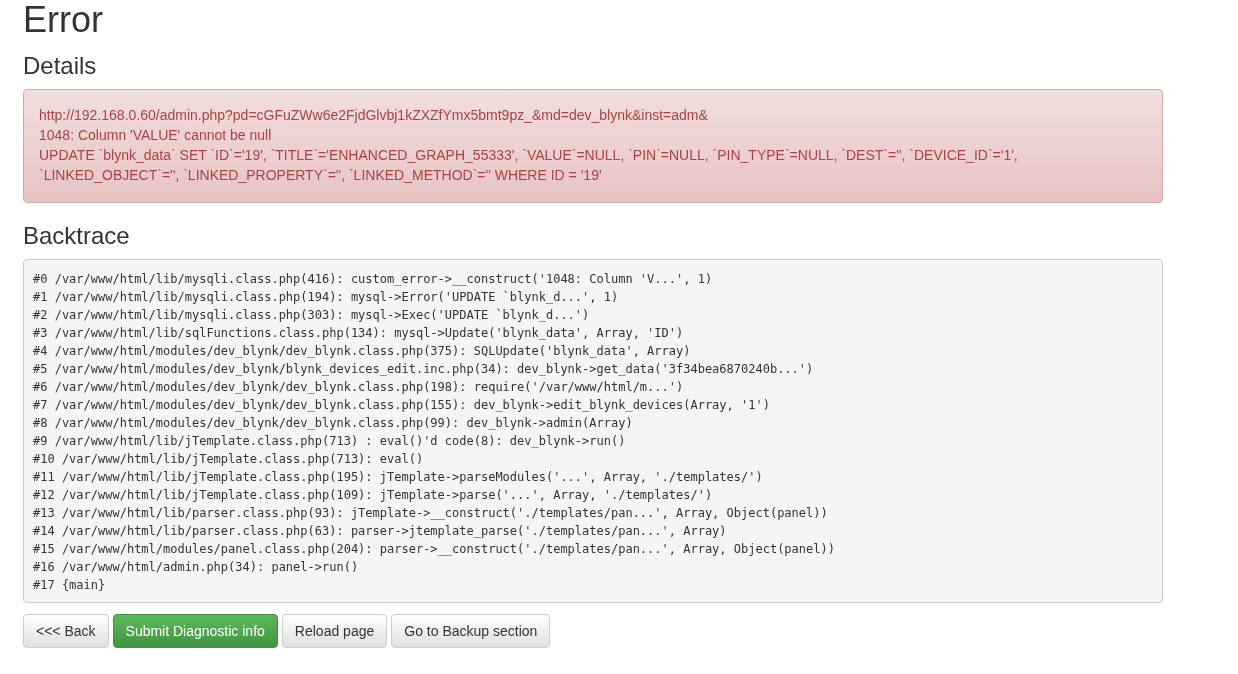 This screenshot has width=1238, height=674. I want to click on backtrace-line: #6 /var/www/html/modules/dev_blynk/dev_blynk.class.php(198): require('/var/www/html/m...'), so click(359, 387).